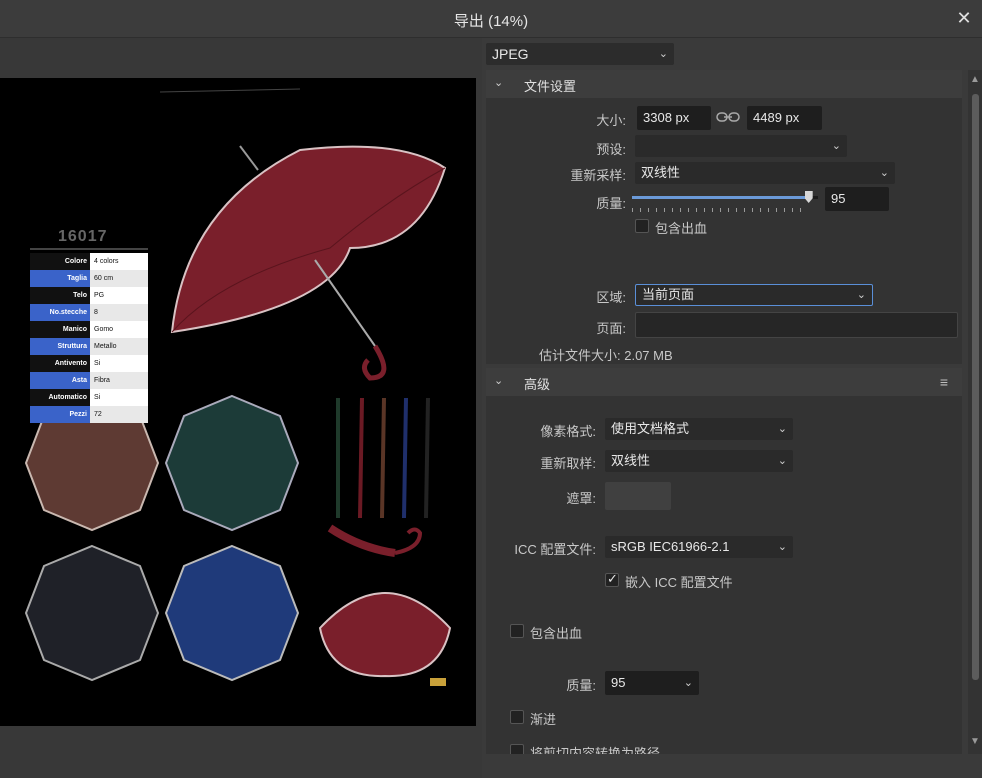  What do you see at coordinates (611, 297) in the screenshot?
I see `area-label: 区域:` at bounding box center [611, 297].